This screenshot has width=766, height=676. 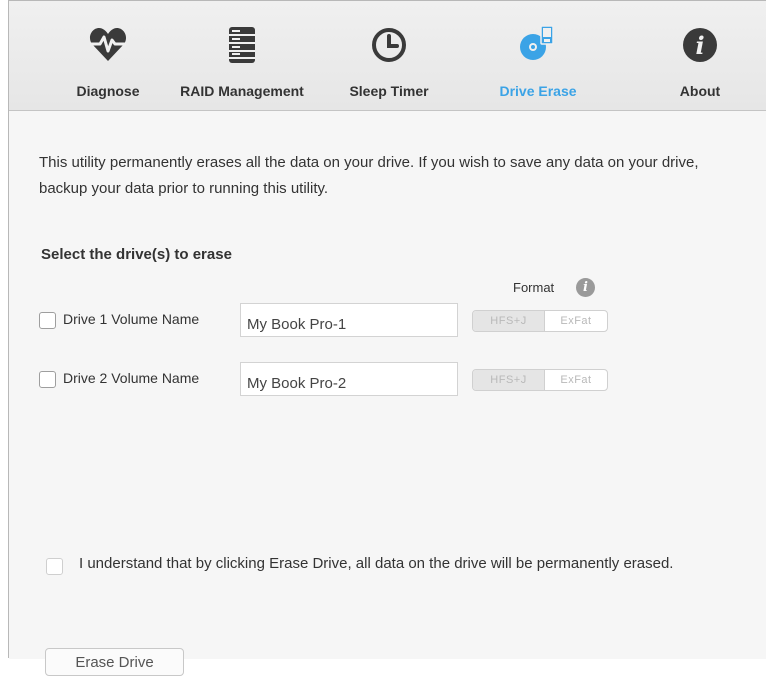 I want to click on erase-drive-button: Erase Drive, so click(x=114, y=662).